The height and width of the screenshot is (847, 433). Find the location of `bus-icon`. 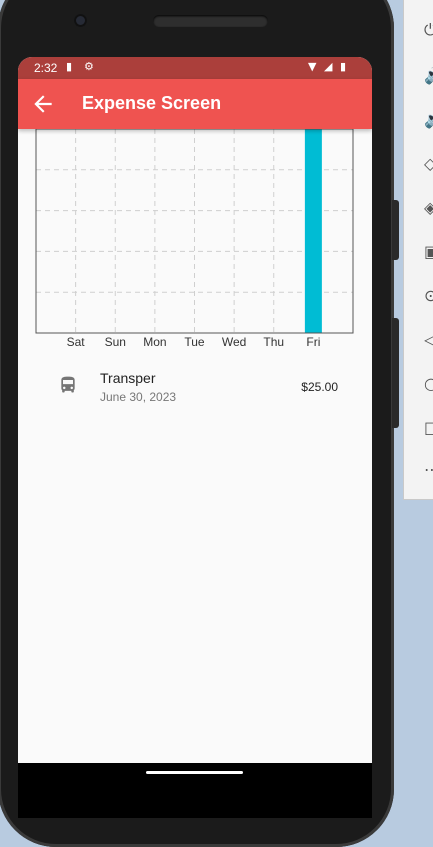

bus-icon is located at coordinates (68, 384).